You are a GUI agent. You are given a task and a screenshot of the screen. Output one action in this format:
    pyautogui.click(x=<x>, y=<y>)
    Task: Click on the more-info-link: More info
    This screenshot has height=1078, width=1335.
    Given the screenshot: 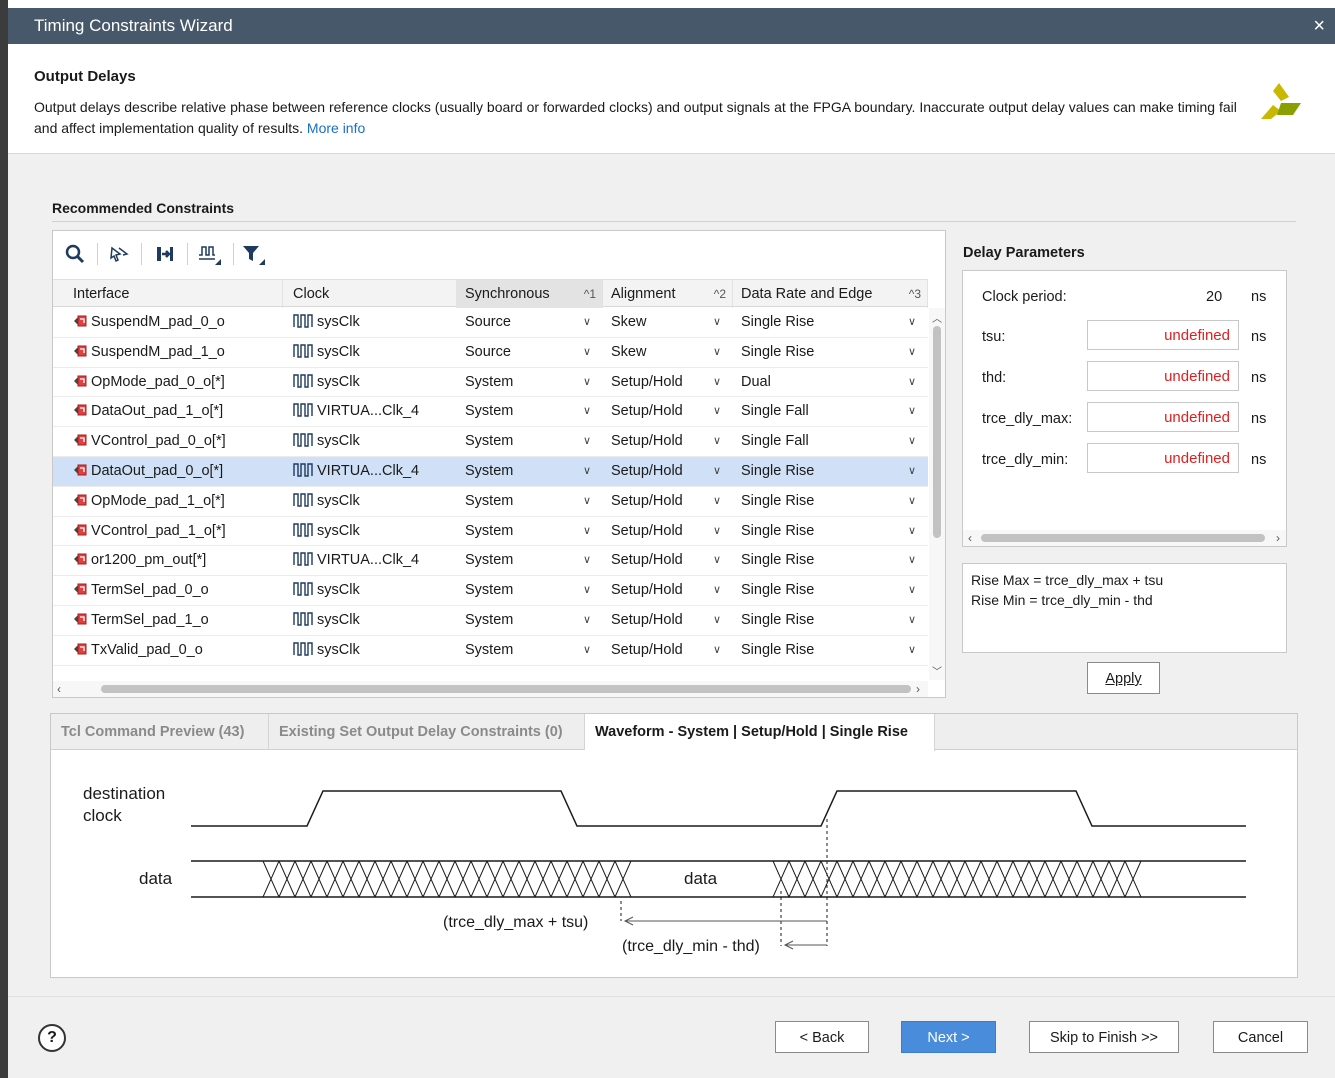 What is the action you would take?
    pyautogui.click(x=336, y=128)
    